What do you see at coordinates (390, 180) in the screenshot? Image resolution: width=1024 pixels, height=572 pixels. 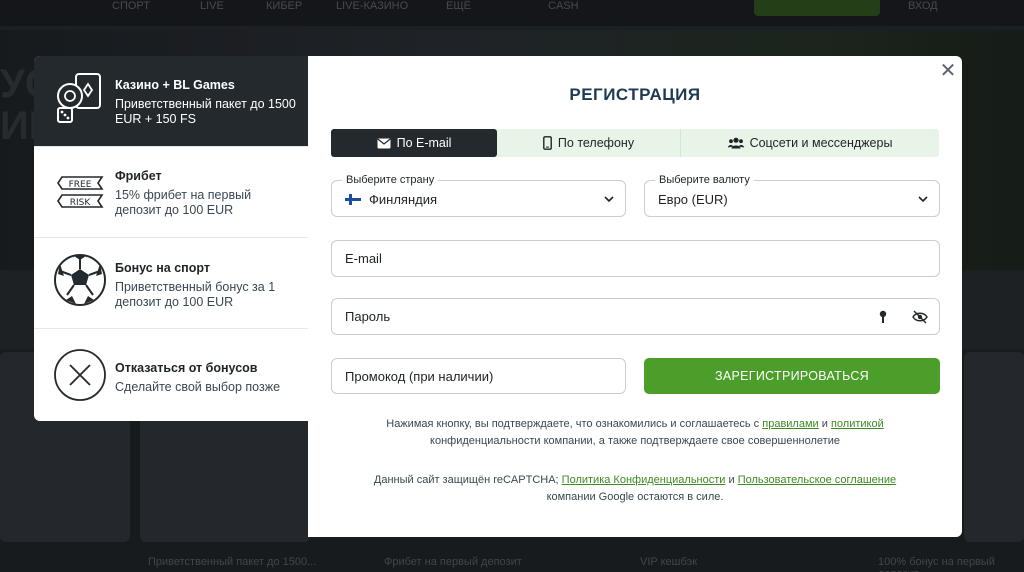 I see `country-label: Выберите страну` at bounding box center [390, 180].